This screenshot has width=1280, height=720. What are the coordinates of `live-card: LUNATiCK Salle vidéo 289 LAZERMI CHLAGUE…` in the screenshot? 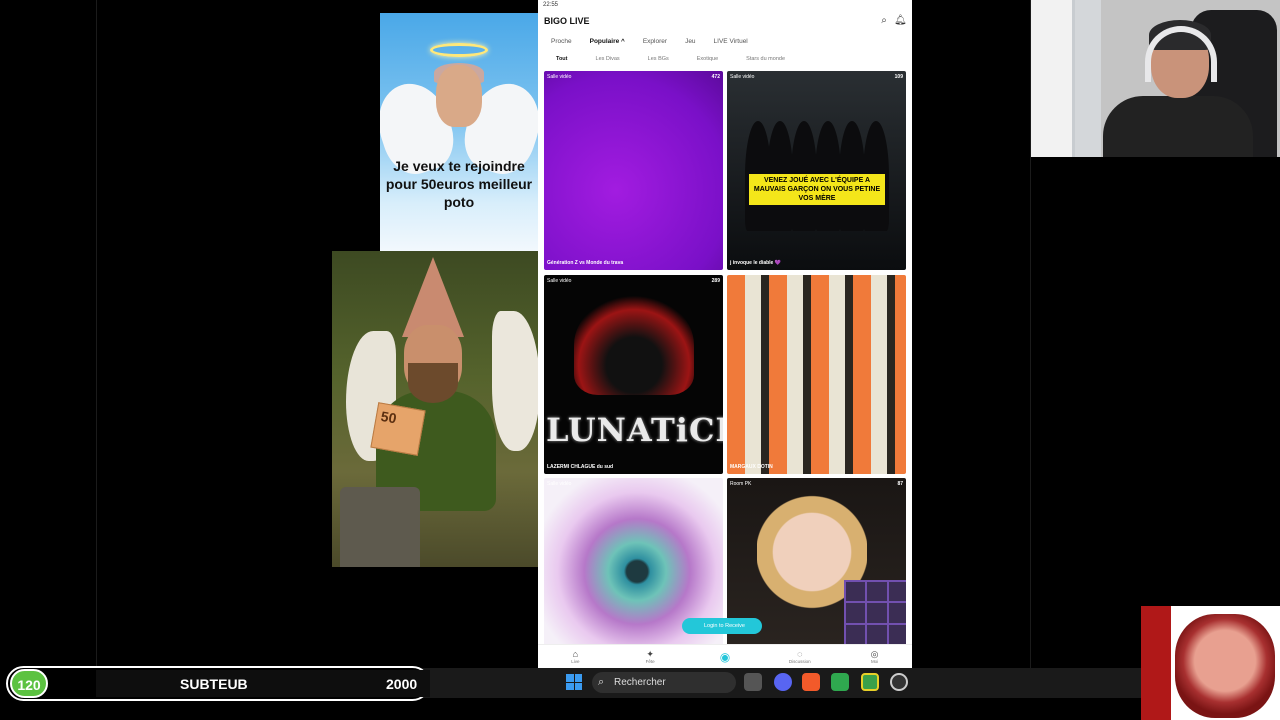 It's located at (633, 374).